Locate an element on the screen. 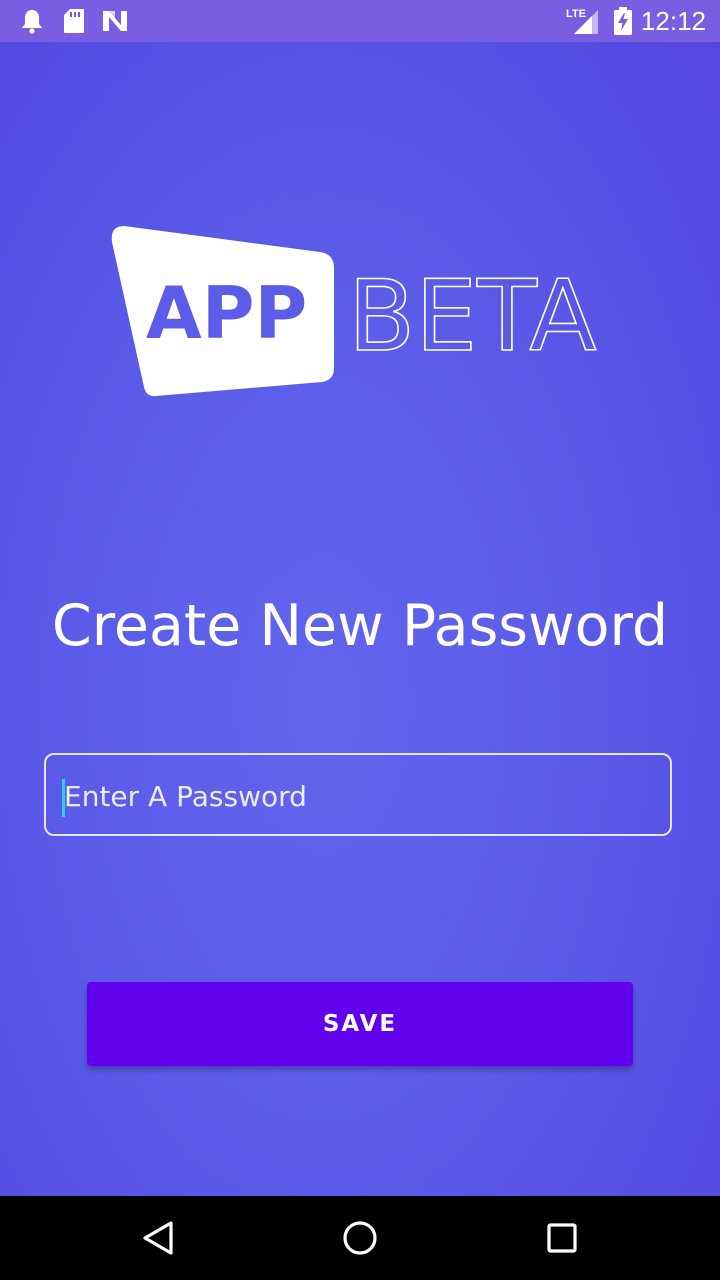 This screenshot has height=1280, width=720. page-title: Create New Password is located at coordinates (360, 626).